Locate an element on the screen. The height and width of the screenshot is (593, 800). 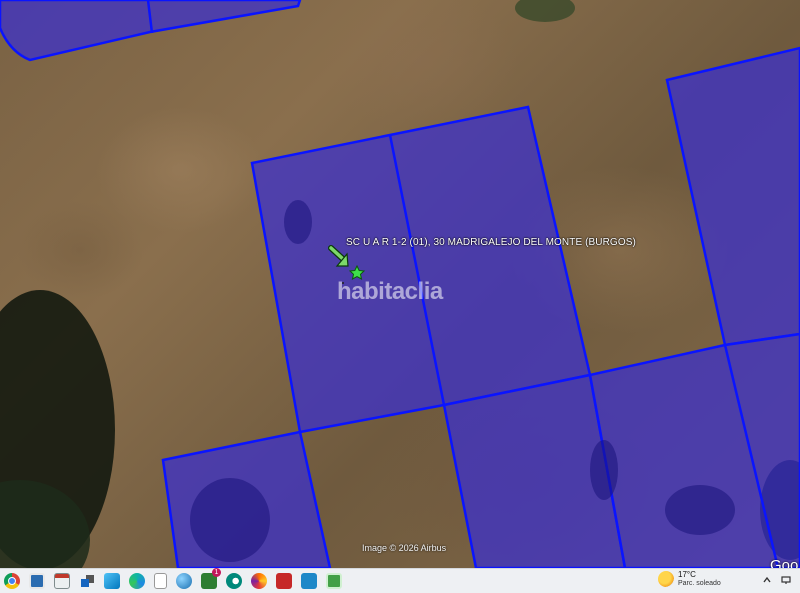
partly-sunny-icon is located at coordinates (666, 579).